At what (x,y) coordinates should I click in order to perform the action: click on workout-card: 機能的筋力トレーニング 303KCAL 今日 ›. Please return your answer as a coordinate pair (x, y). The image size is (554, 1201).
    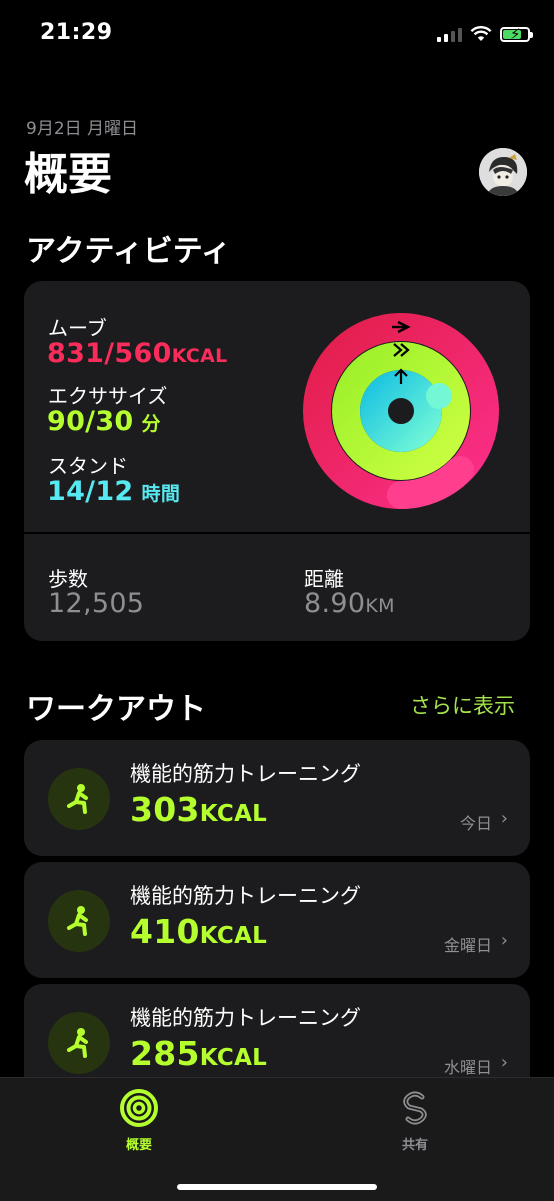
    Looking at the image, I should click on (277, 798).